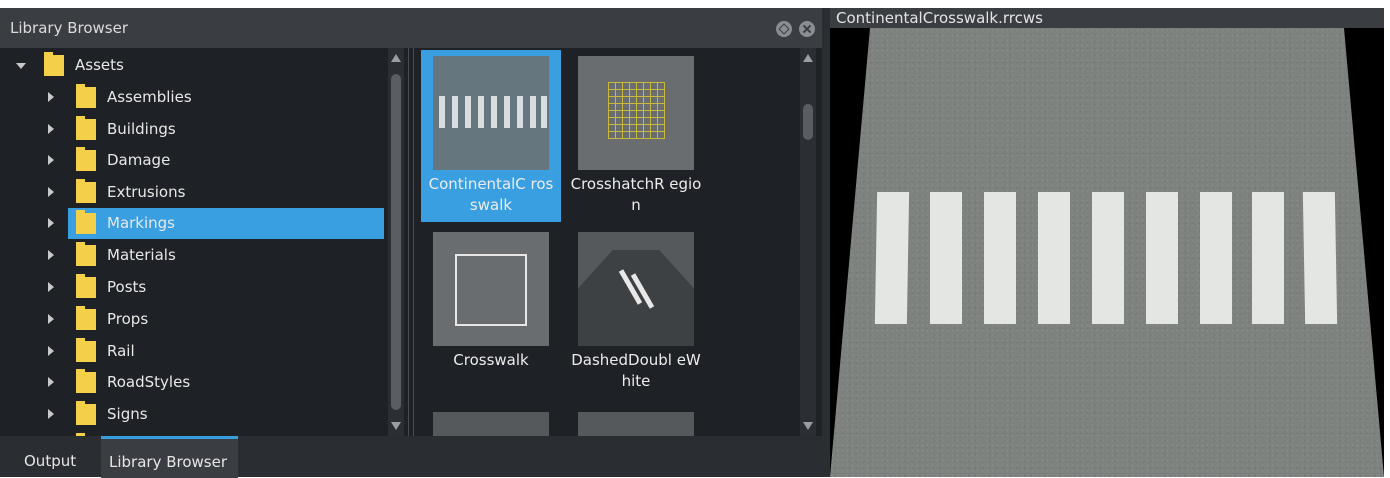 This screenshot has width=1390, height=478. Describe the element at coordinates (21, 66) in the screenshot. I see `expand-arrow-icon` at that location.